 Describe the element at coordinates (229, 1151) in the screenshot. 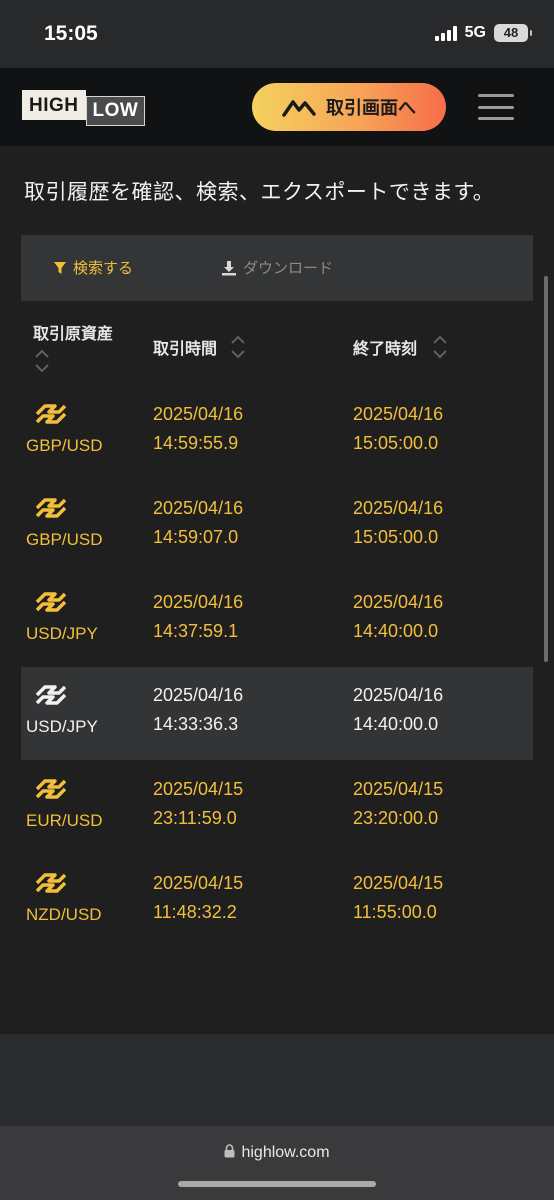

I see `lock-icon` at that location.